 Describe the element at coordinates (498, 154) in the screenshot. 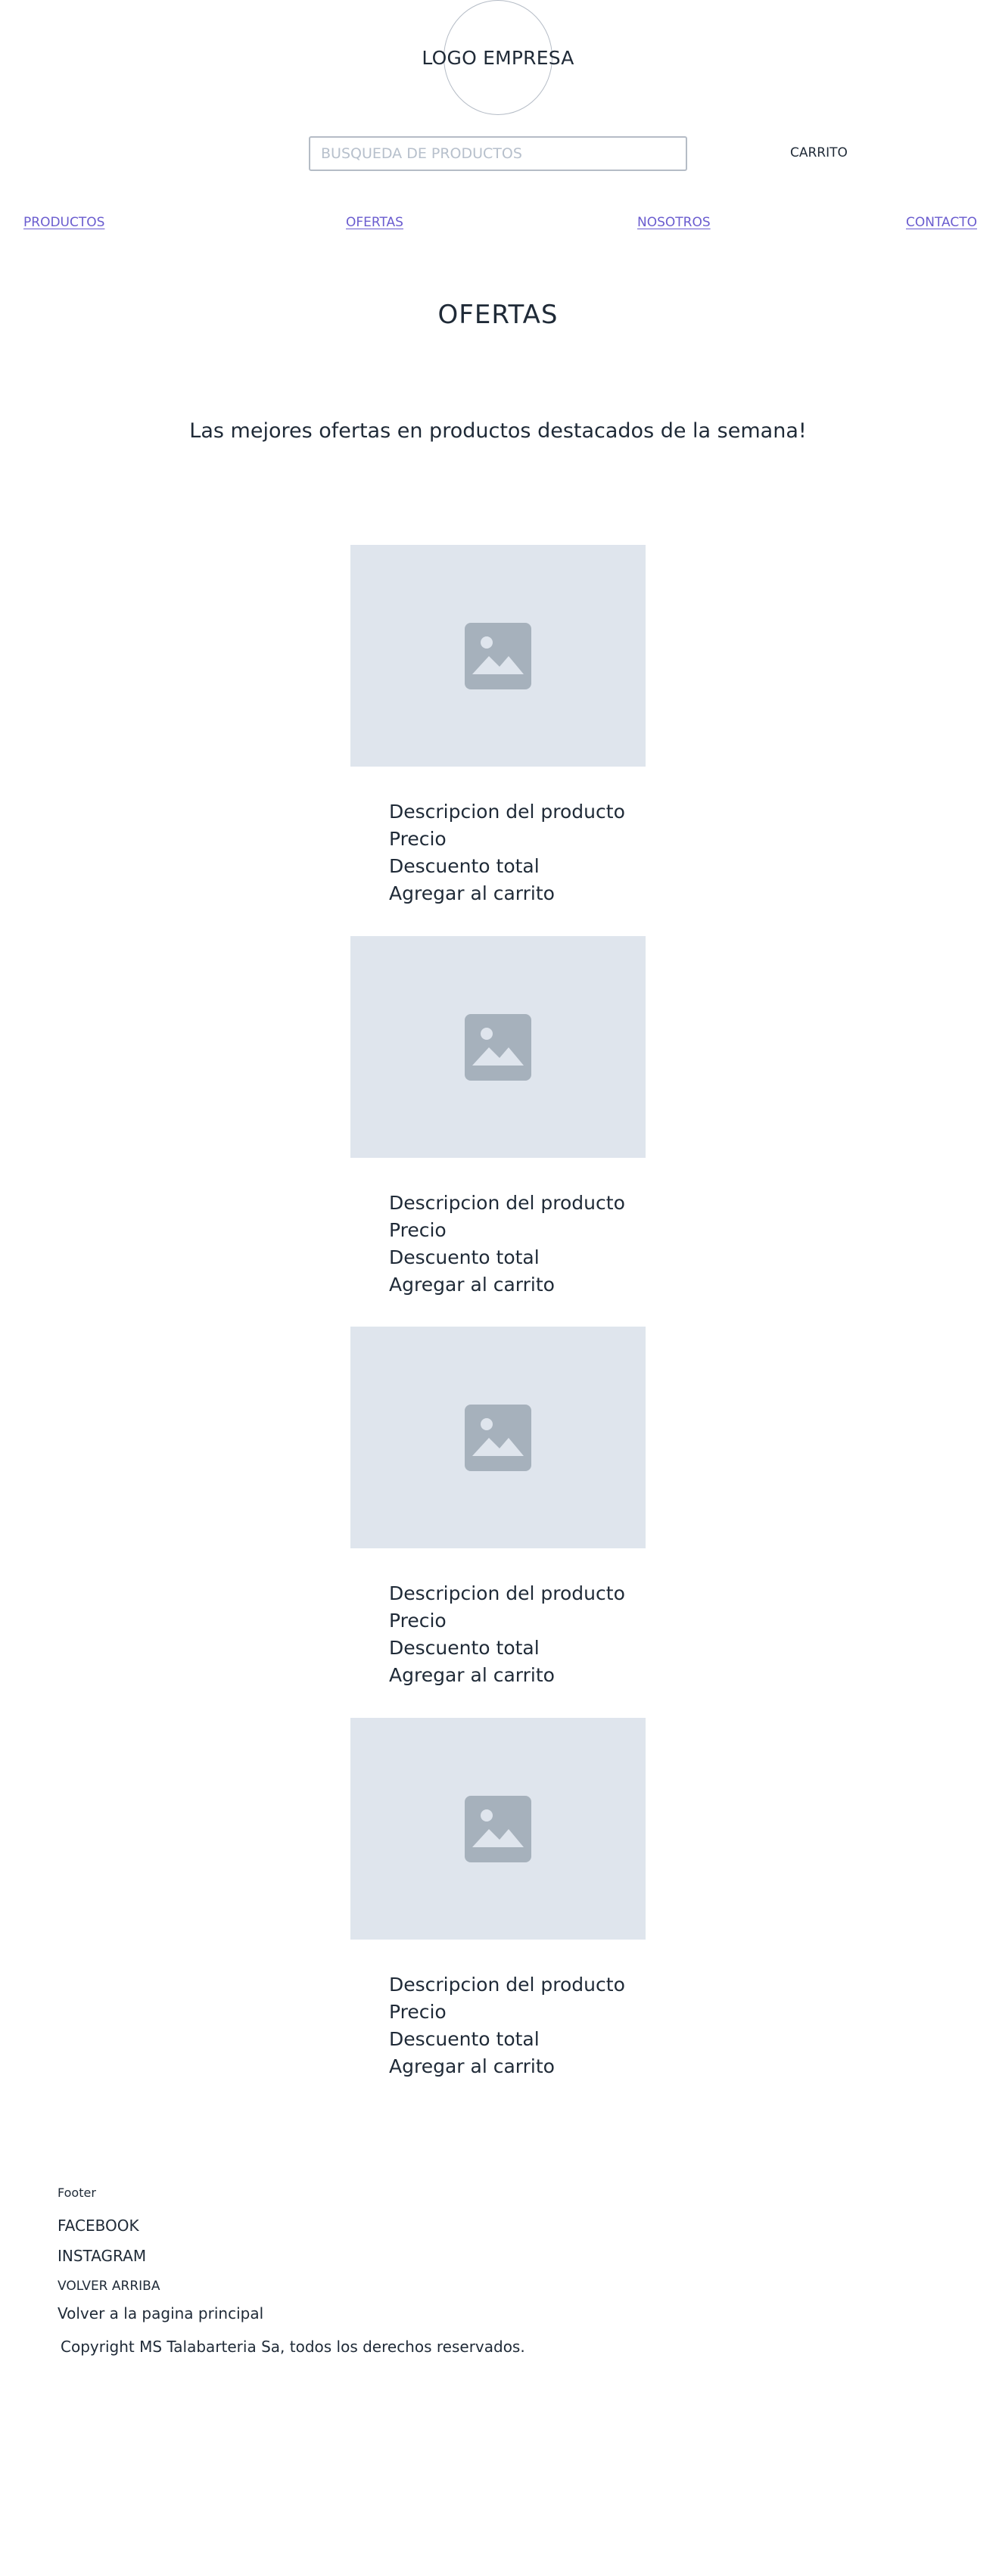

I see `search-input` at that location.